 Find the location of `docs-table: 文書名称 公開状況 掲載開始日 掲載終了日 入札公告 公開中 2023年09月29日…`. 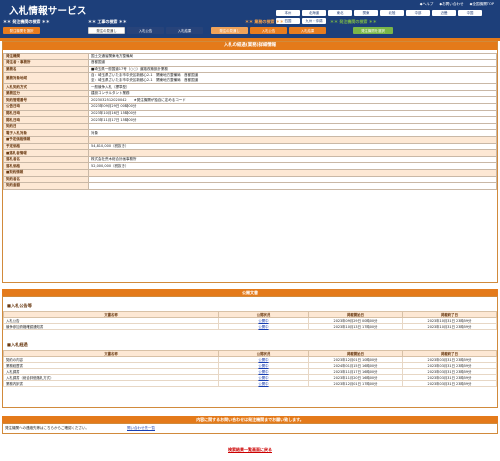

docs-table: 文書名称 公開状況 掲載開始日 掲載終了日 入札公告 公開中 2023年09月29日… is located at coordinates (250, 320).